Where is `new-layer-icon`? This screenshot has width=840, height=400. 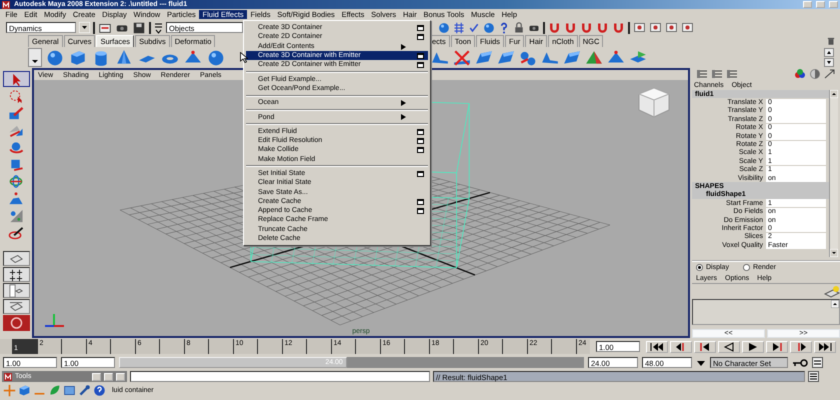 new-layer-icon is located at coordinates (832, 291).